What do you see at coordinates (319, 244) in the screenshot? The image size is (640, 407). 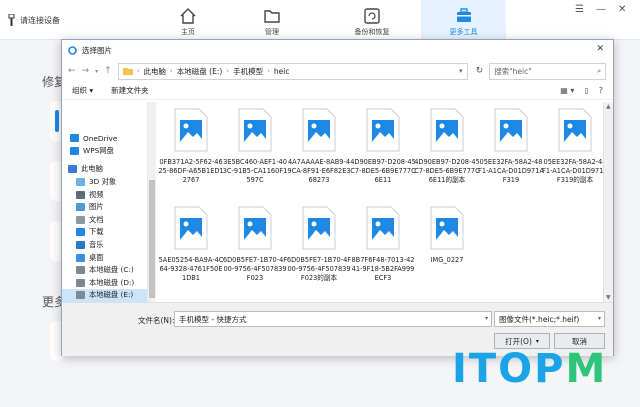 I see `file-item: 6D0B5FE7-1B70-4F00-9756-4F507839F023的副本` at bounding box center [319, 244].